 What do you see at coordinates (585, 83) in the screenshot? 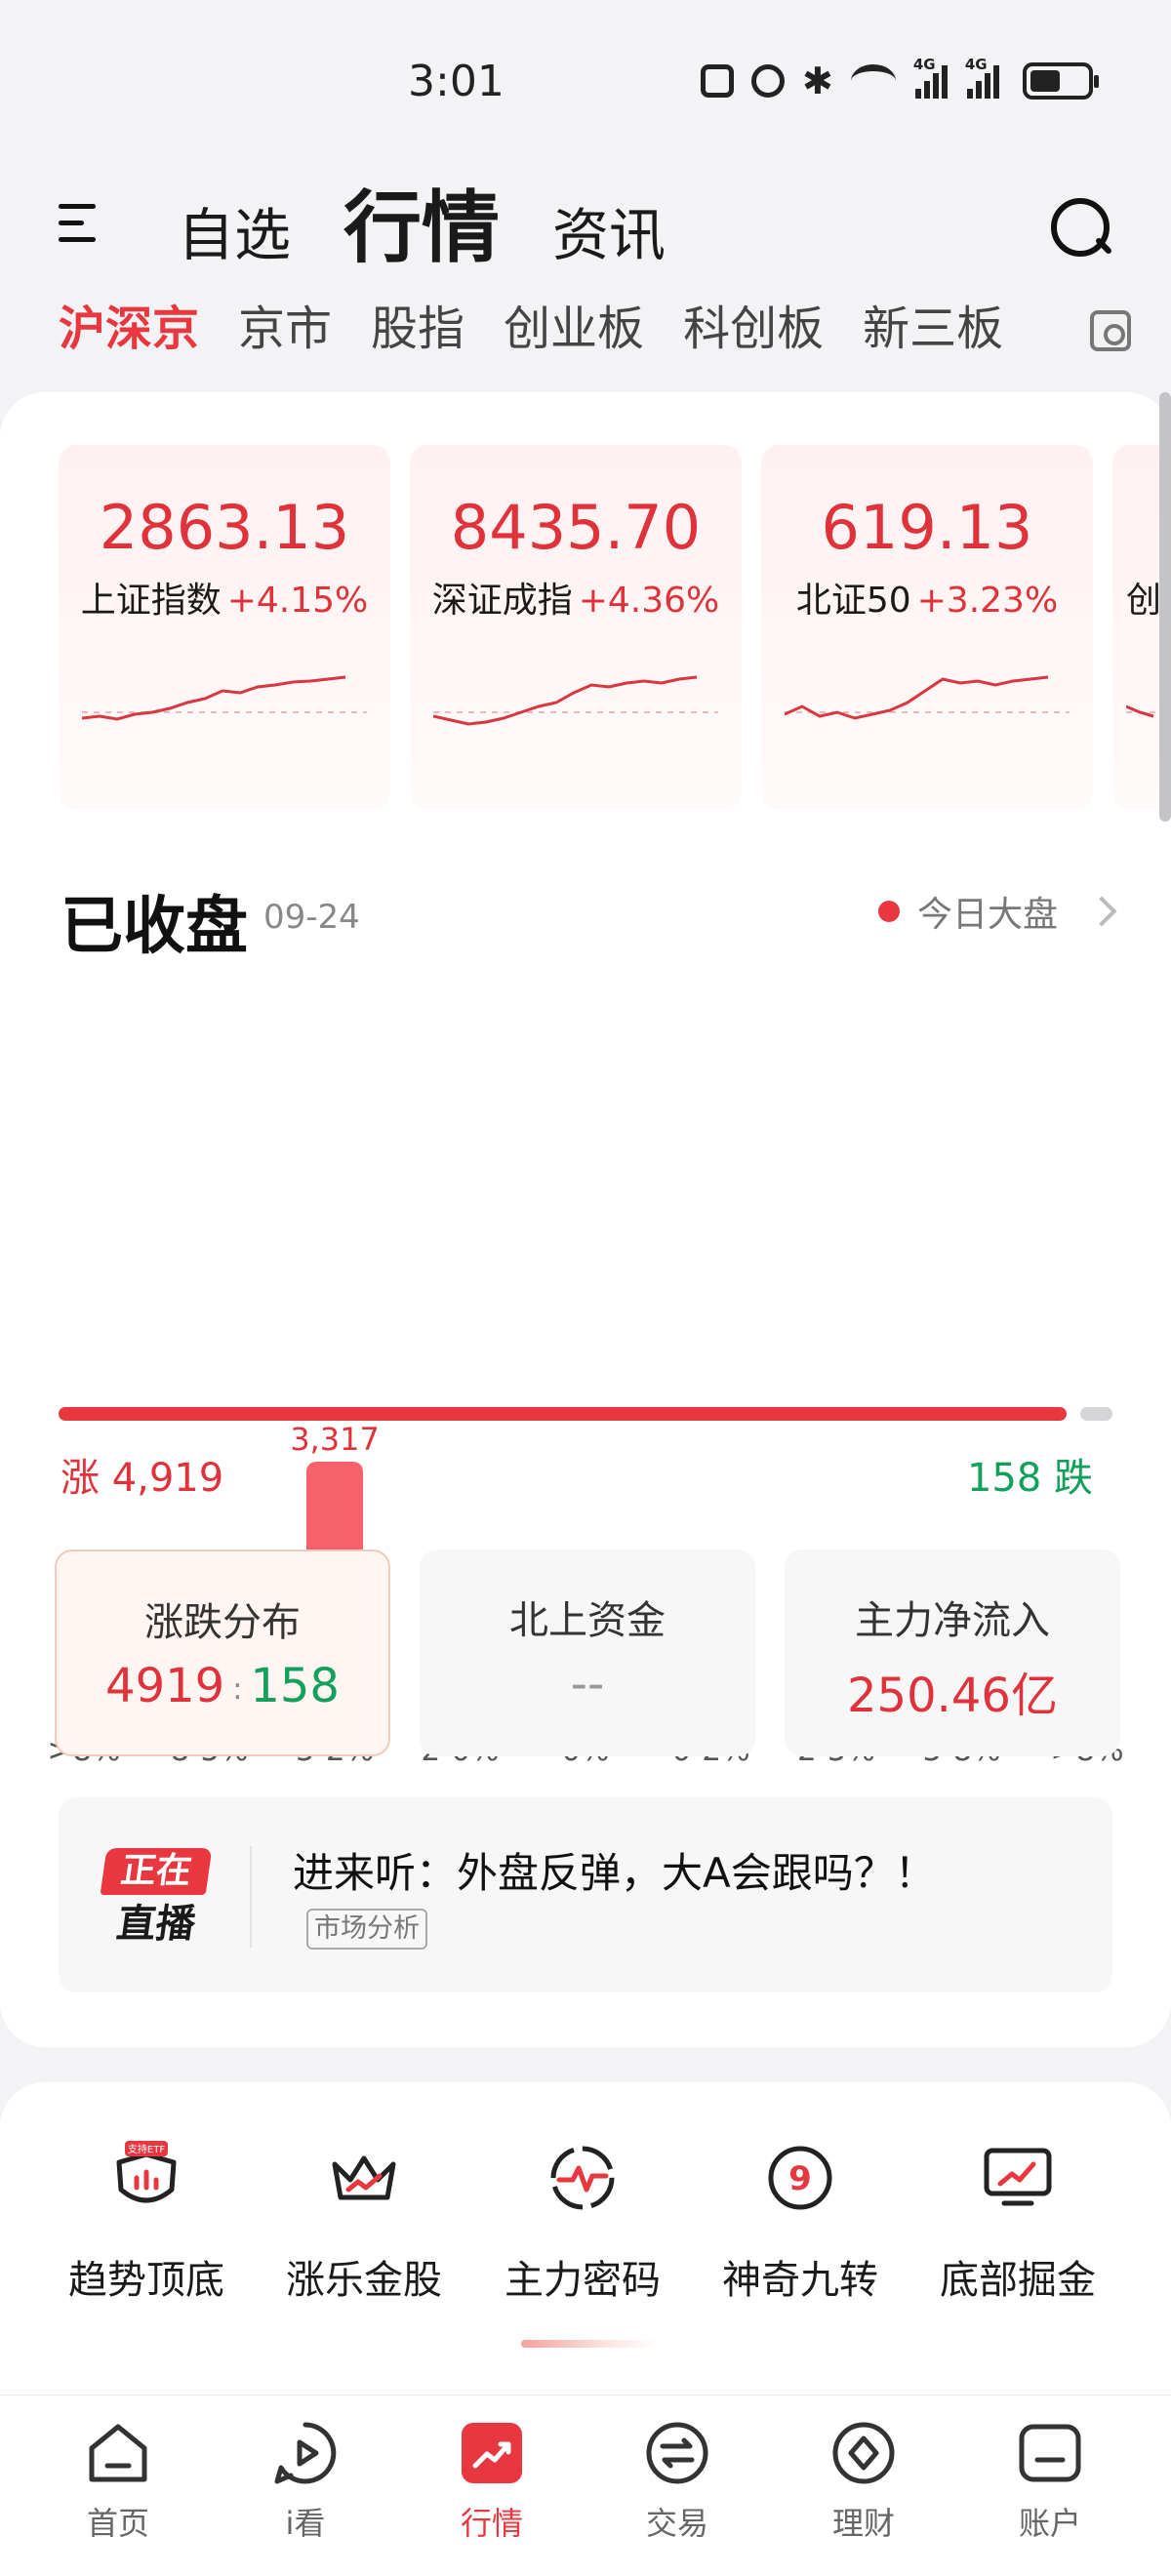
I see `status-bar: 3:01 ✱ 4G 4G` at bounding box center [585, 83].